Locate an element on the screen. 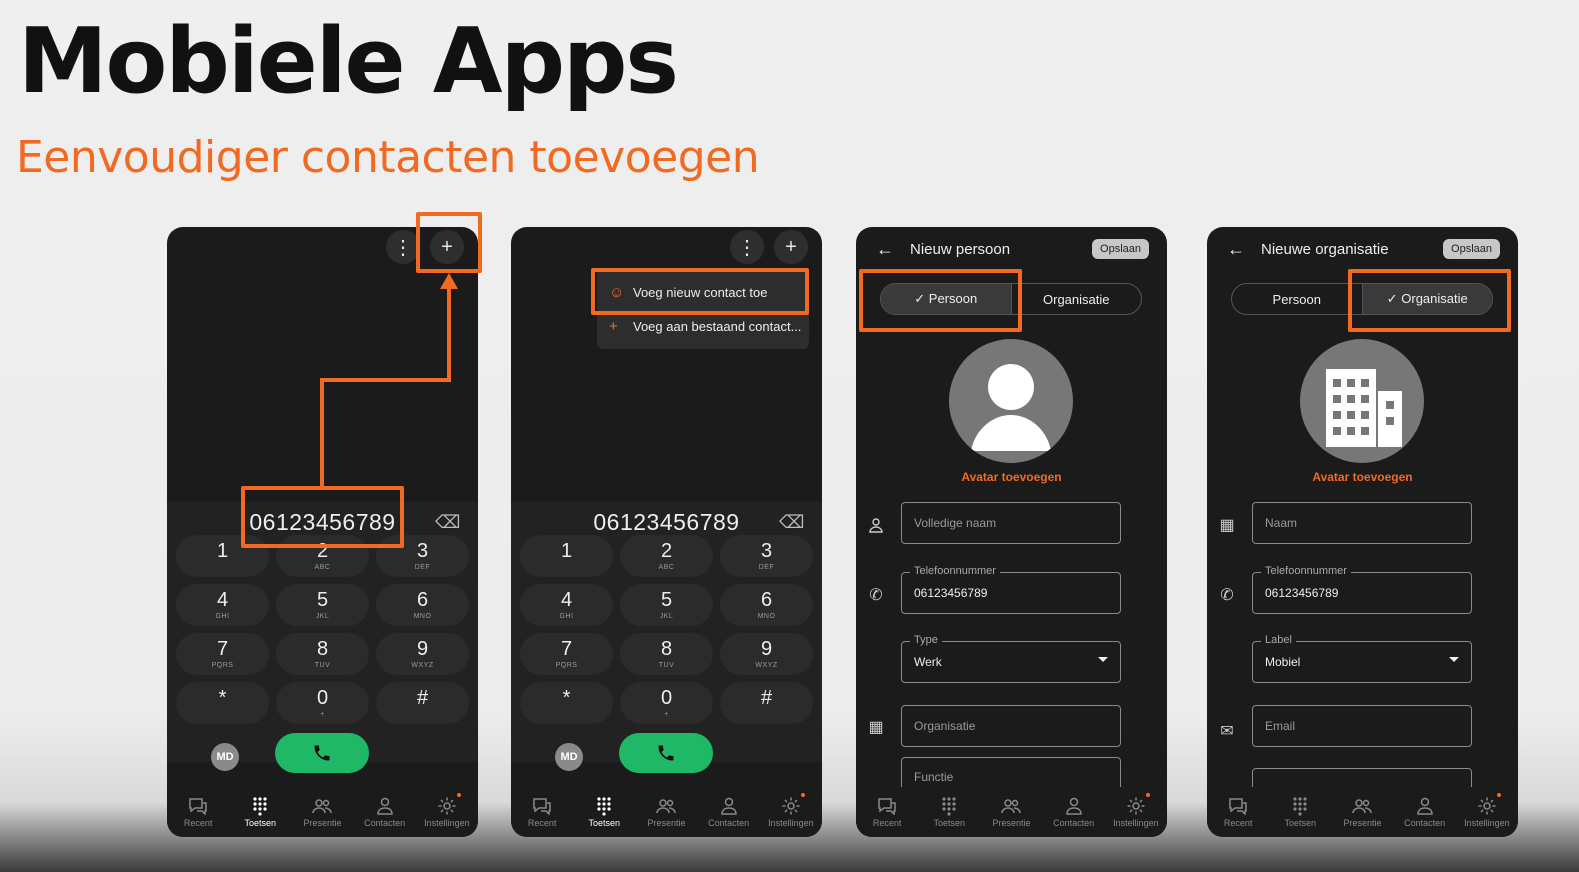 This screenshot has height=872, width=1579. highlight-tab-persoon is located at coordinates (940, 300).